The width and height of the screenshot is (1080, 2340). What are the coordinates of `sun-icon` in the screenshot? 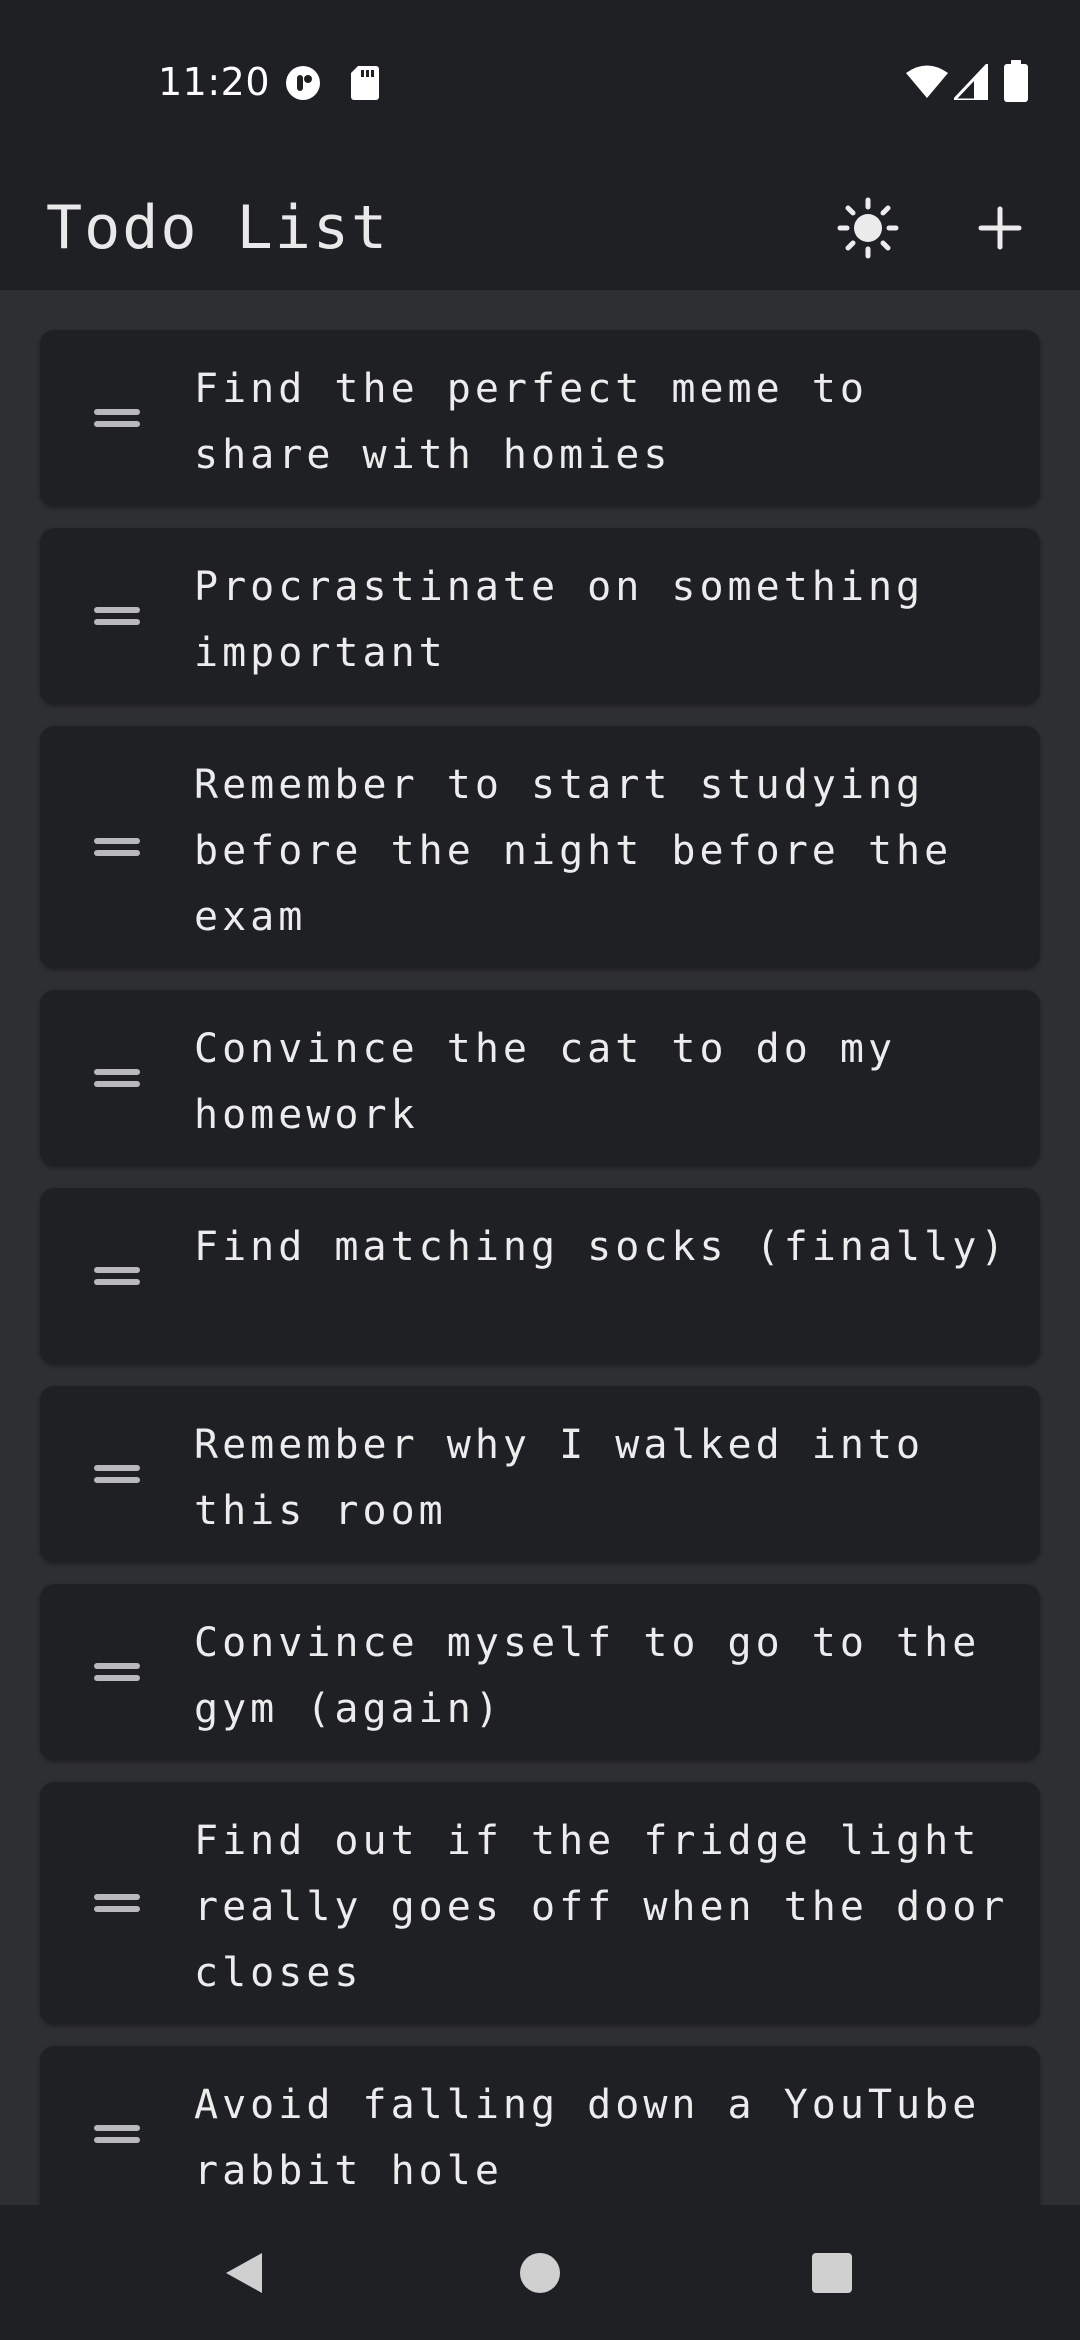 It's located at (868, 228).